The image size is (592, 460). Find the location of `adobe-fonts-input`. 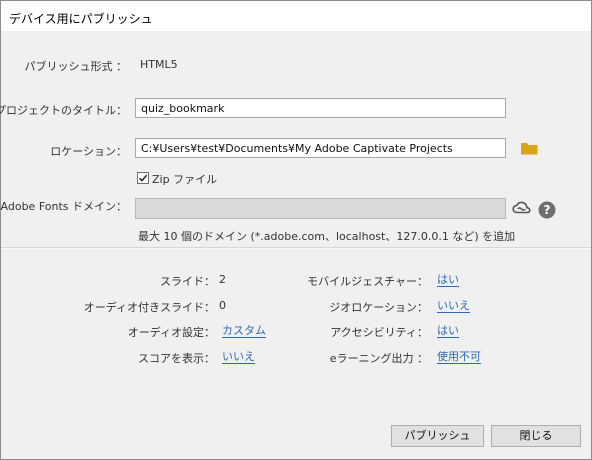

adobe-fonts-input is located at coordinates (320, 208).